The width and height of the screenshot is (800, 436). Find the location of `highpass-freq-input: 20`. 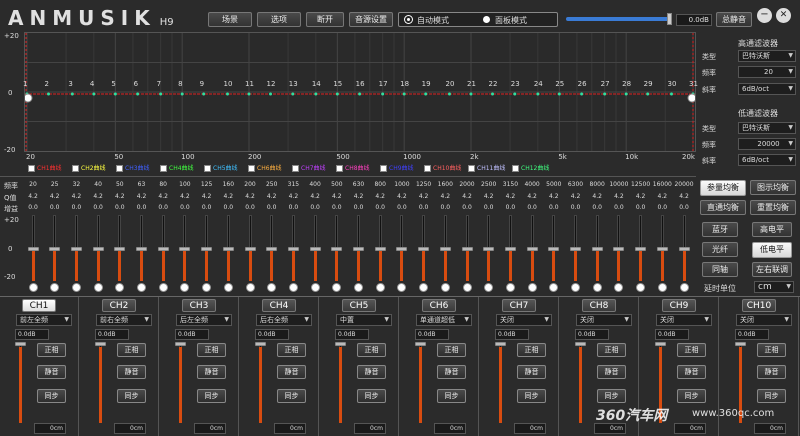

highpass-freq-input: 20 is located at coordinates (767, 72).